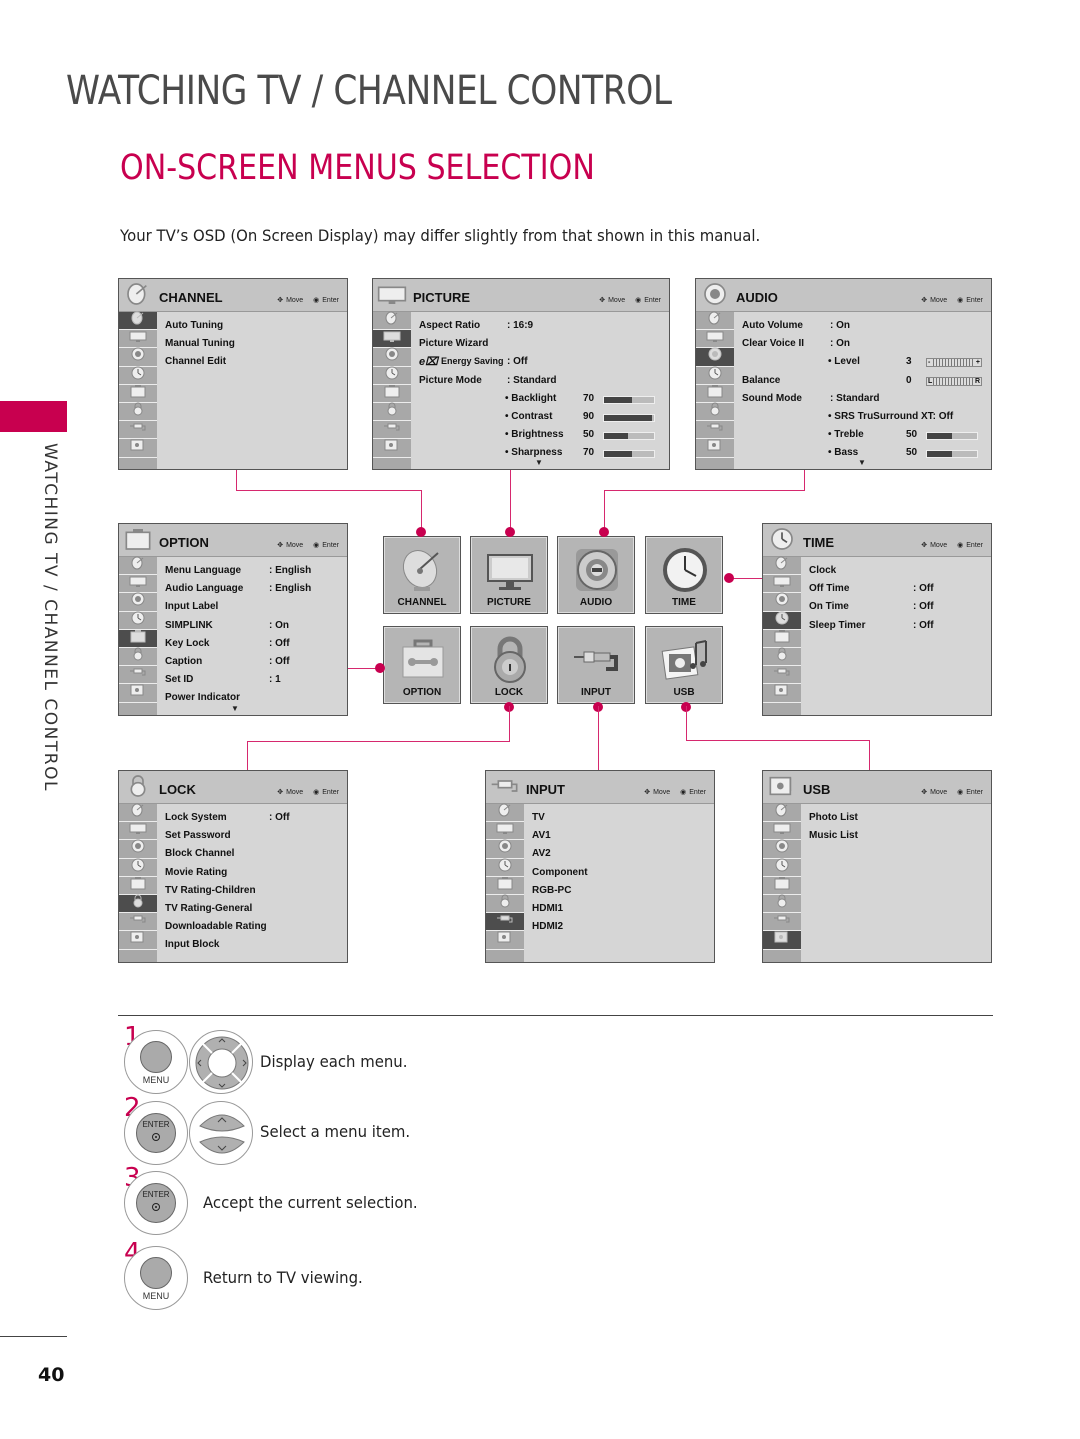 The height and width of the screenshot is (1439, 1080). Describe the element at coordinates (254, 698) in the screenshot. I see `menu-row: Power Indicator` at that location.